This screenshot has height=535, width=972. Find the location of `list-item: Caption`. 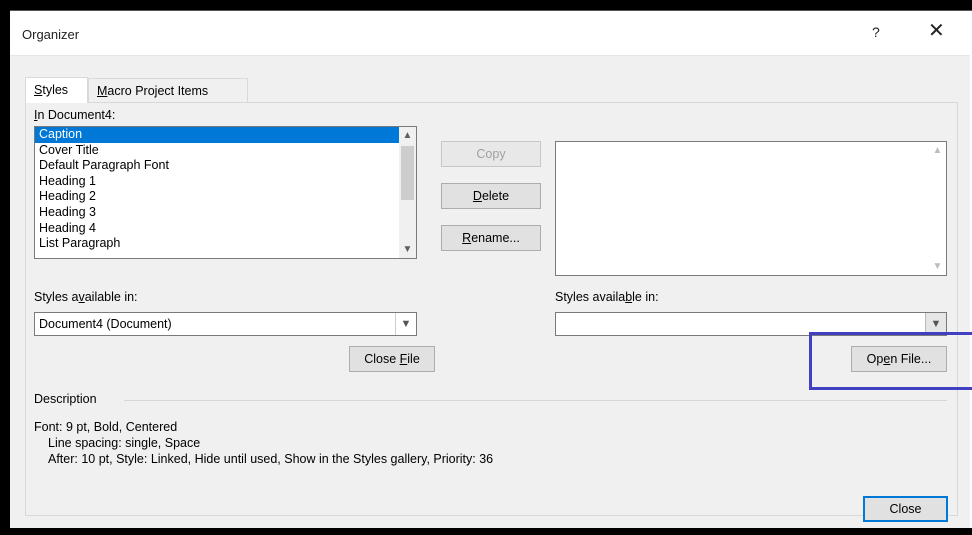

list-item: Caption is located at coordinates (225, 135).